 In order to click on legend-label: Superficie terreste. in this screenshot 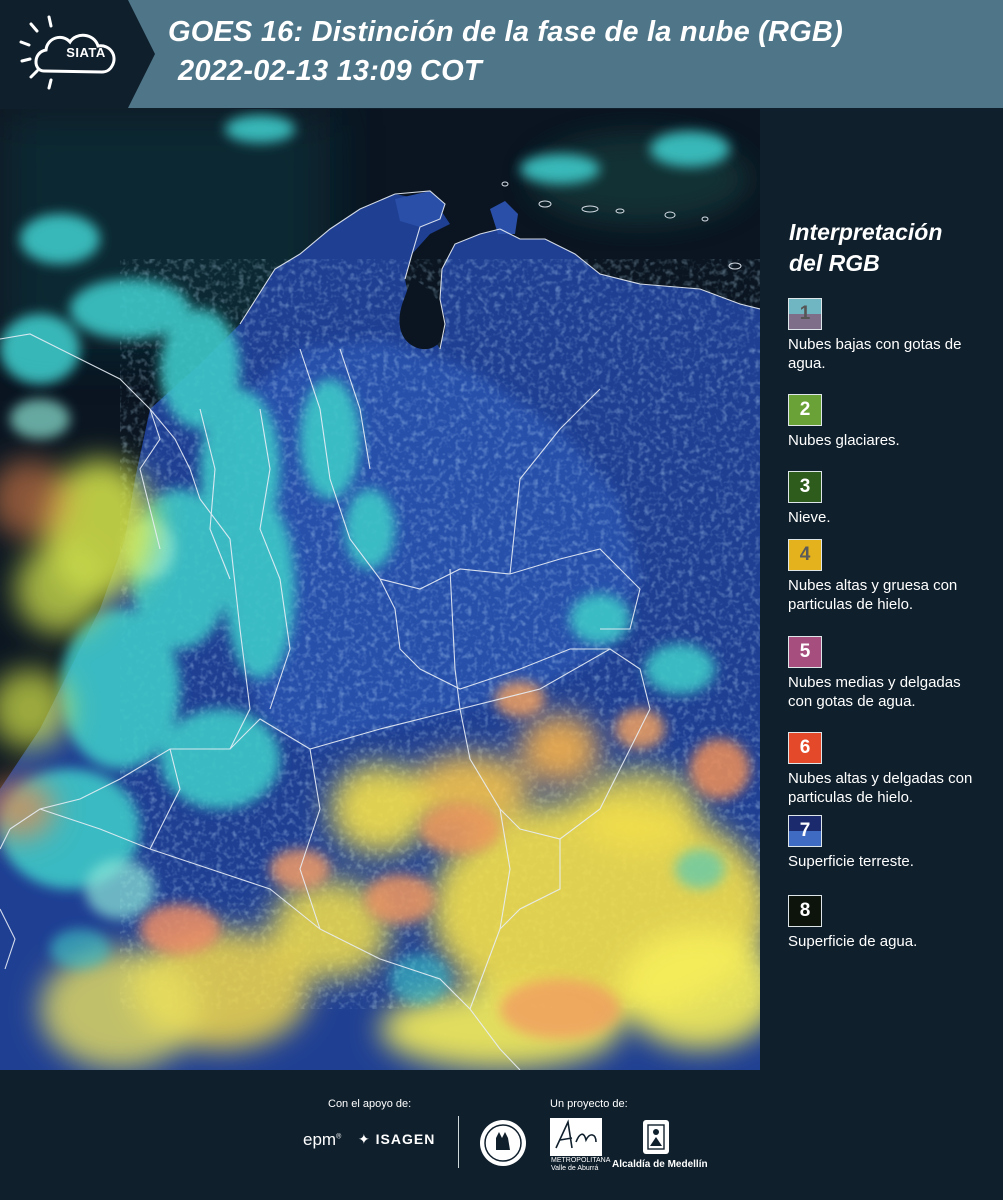, I will do `click(851, 861)`.